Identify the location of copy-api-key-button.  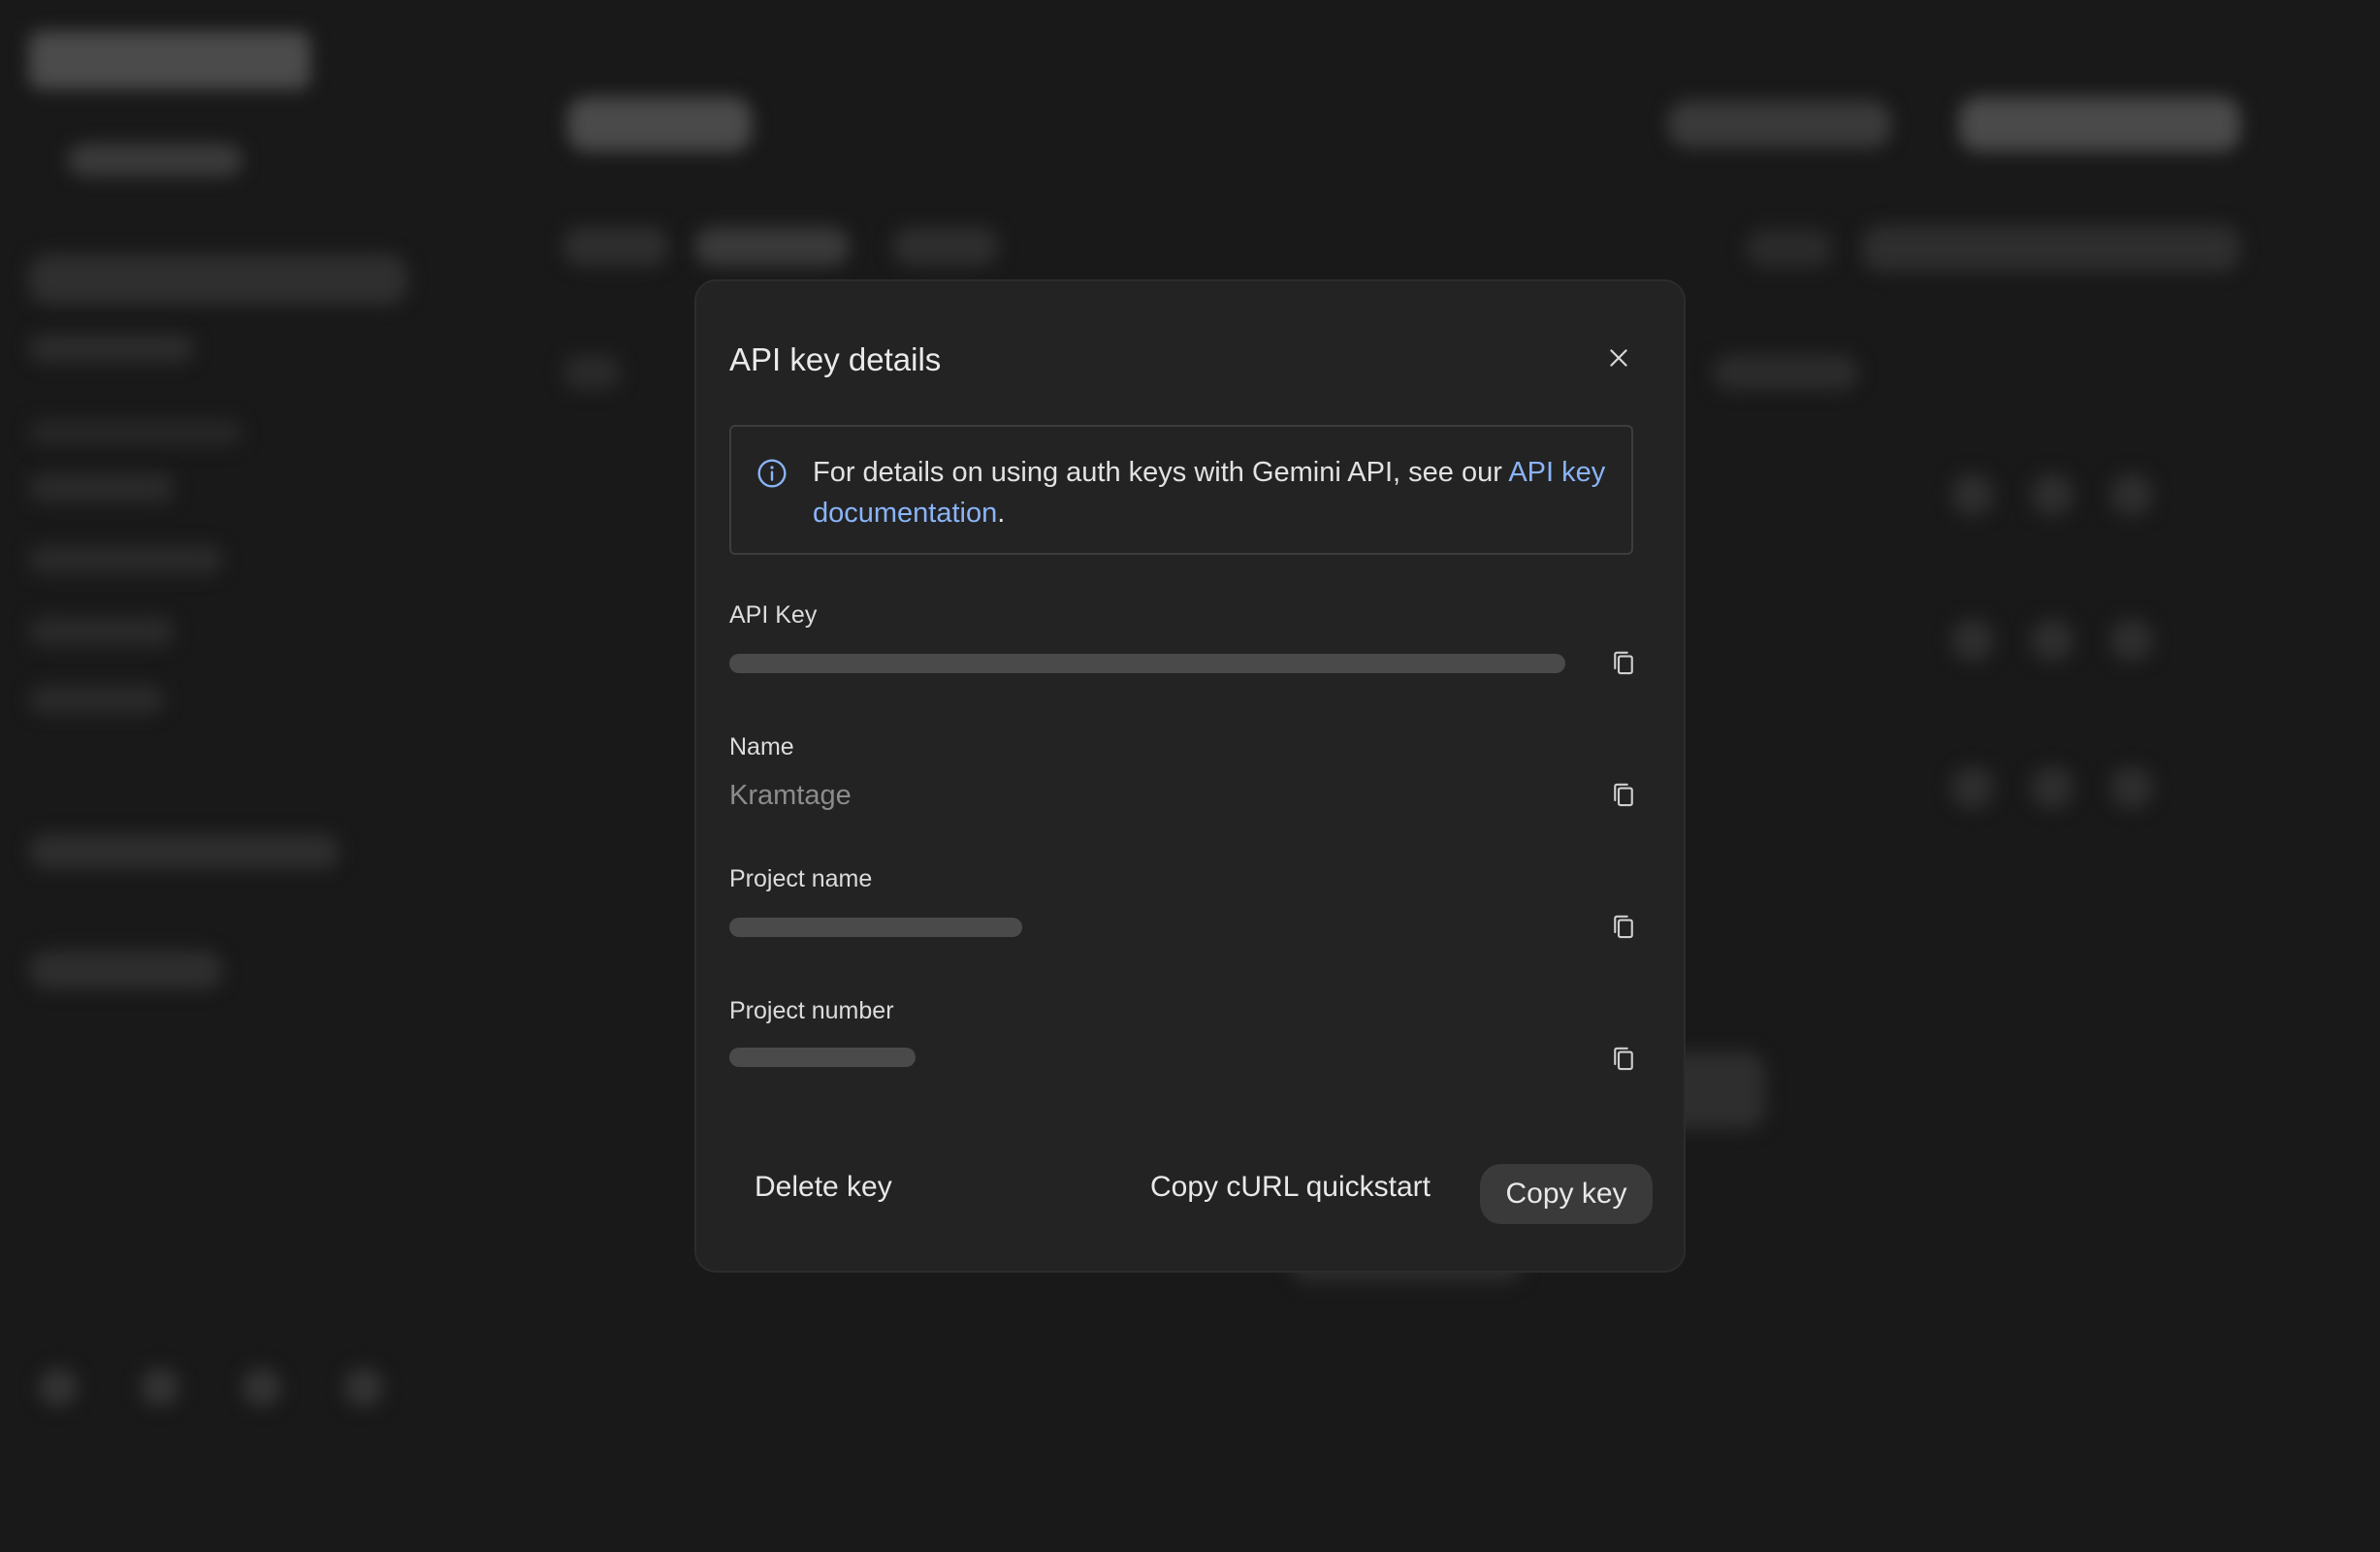
(1623, 663).